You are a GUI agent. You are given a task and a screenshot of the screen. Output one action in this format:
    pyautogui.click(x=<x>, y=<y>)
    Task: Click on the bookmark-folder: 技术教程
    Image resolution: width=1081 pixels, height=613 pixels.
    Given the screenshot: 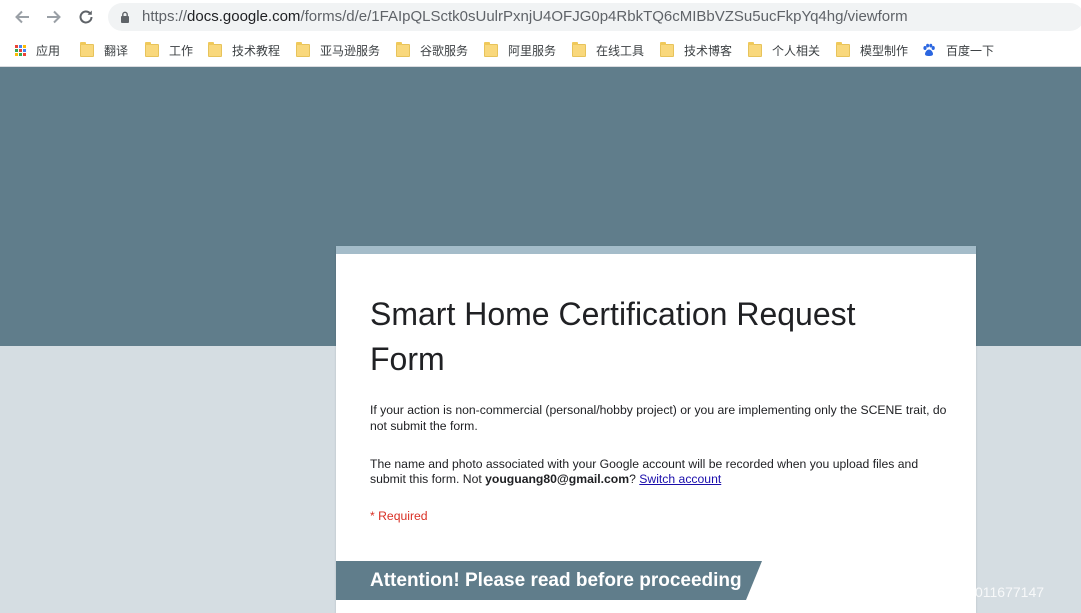 What is the action you would take?
    pyautogui.click(x=244, y=50)
    